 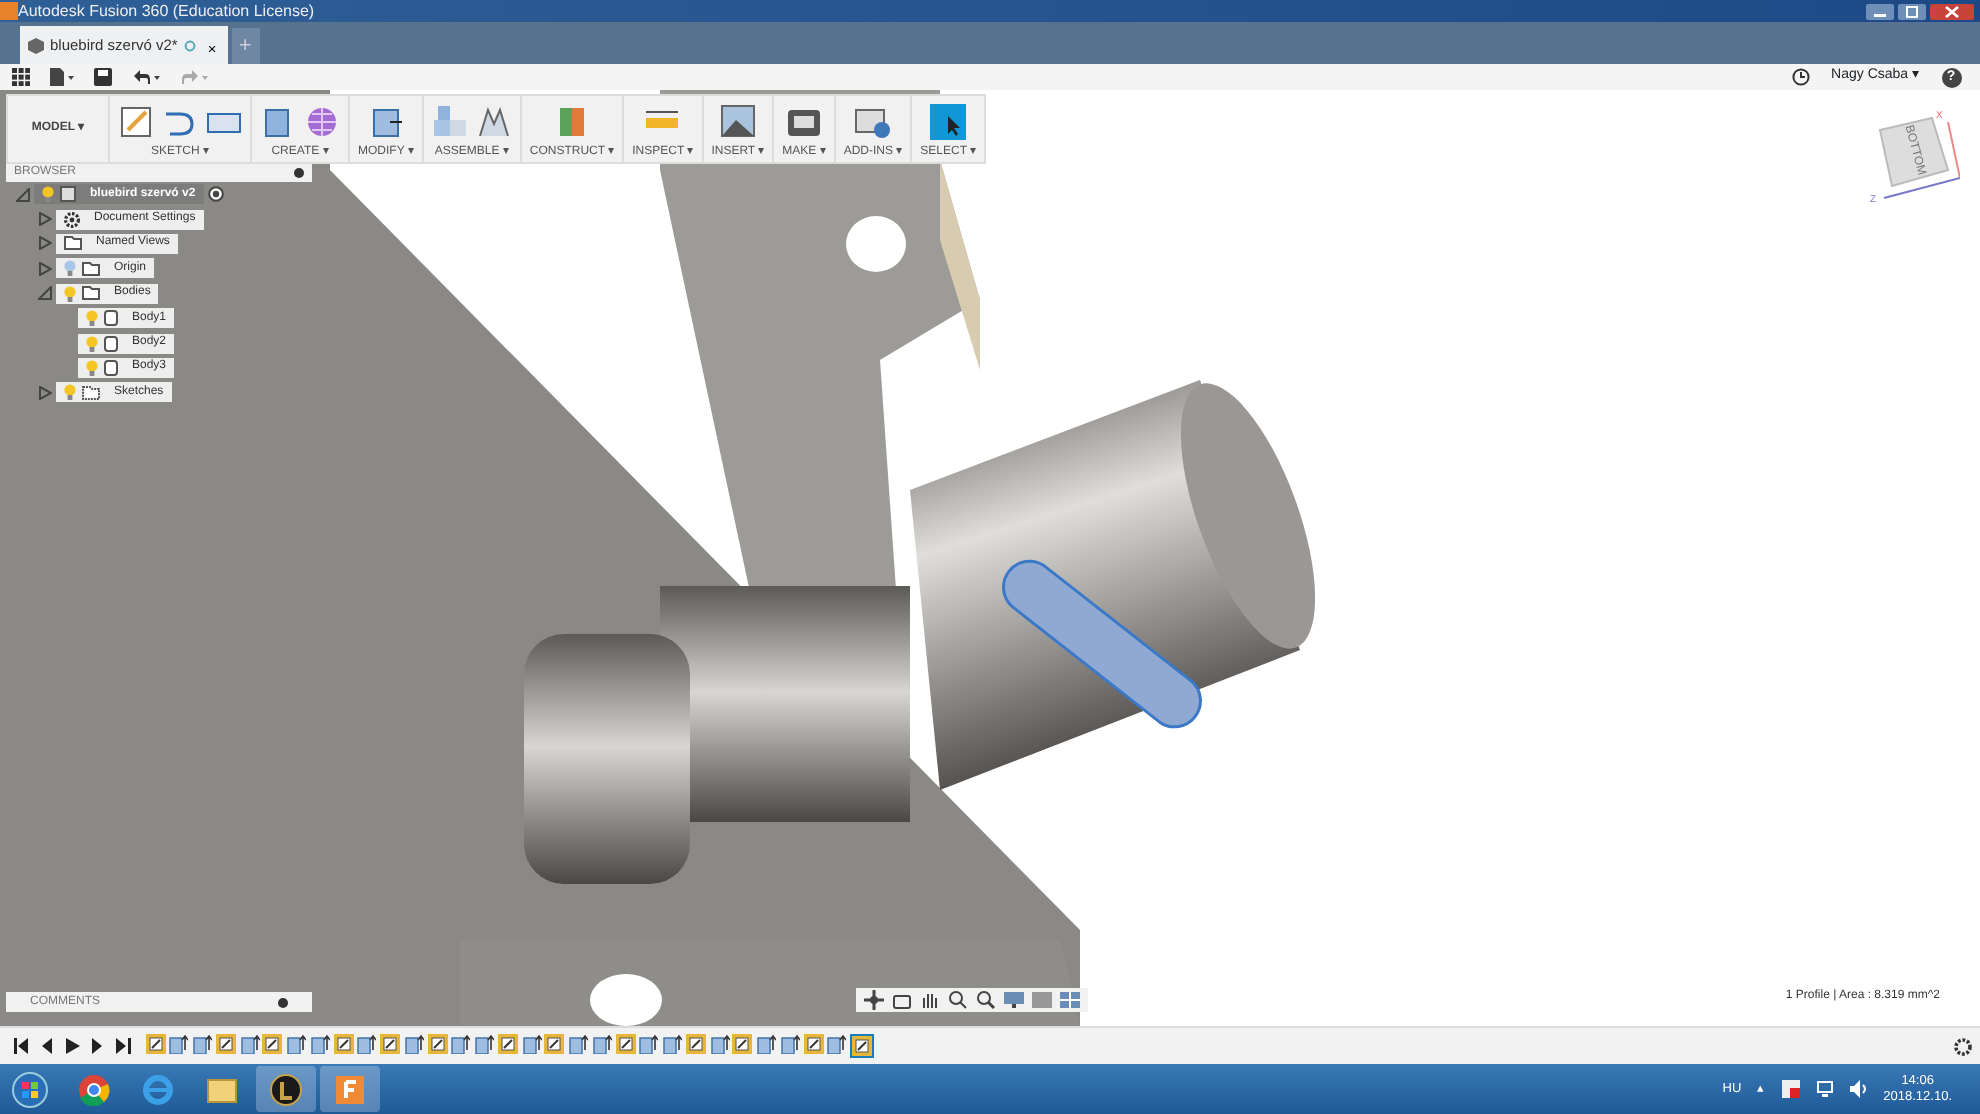 I want to click on x-axis-line, so click(x=1953, y=150).